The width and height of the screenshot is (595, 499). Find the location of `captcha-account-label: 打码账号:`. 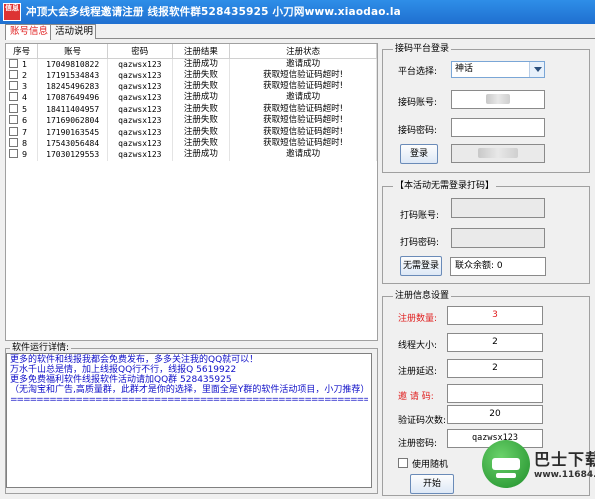

captcha-account-label: 打码账号: is located at coordinates (420, 216).